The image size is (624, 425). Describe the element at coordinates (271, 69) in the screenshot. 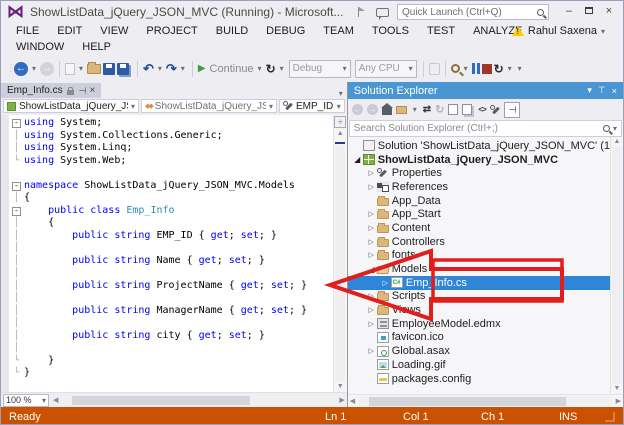

I see `restart-icon: ↻` at that location.